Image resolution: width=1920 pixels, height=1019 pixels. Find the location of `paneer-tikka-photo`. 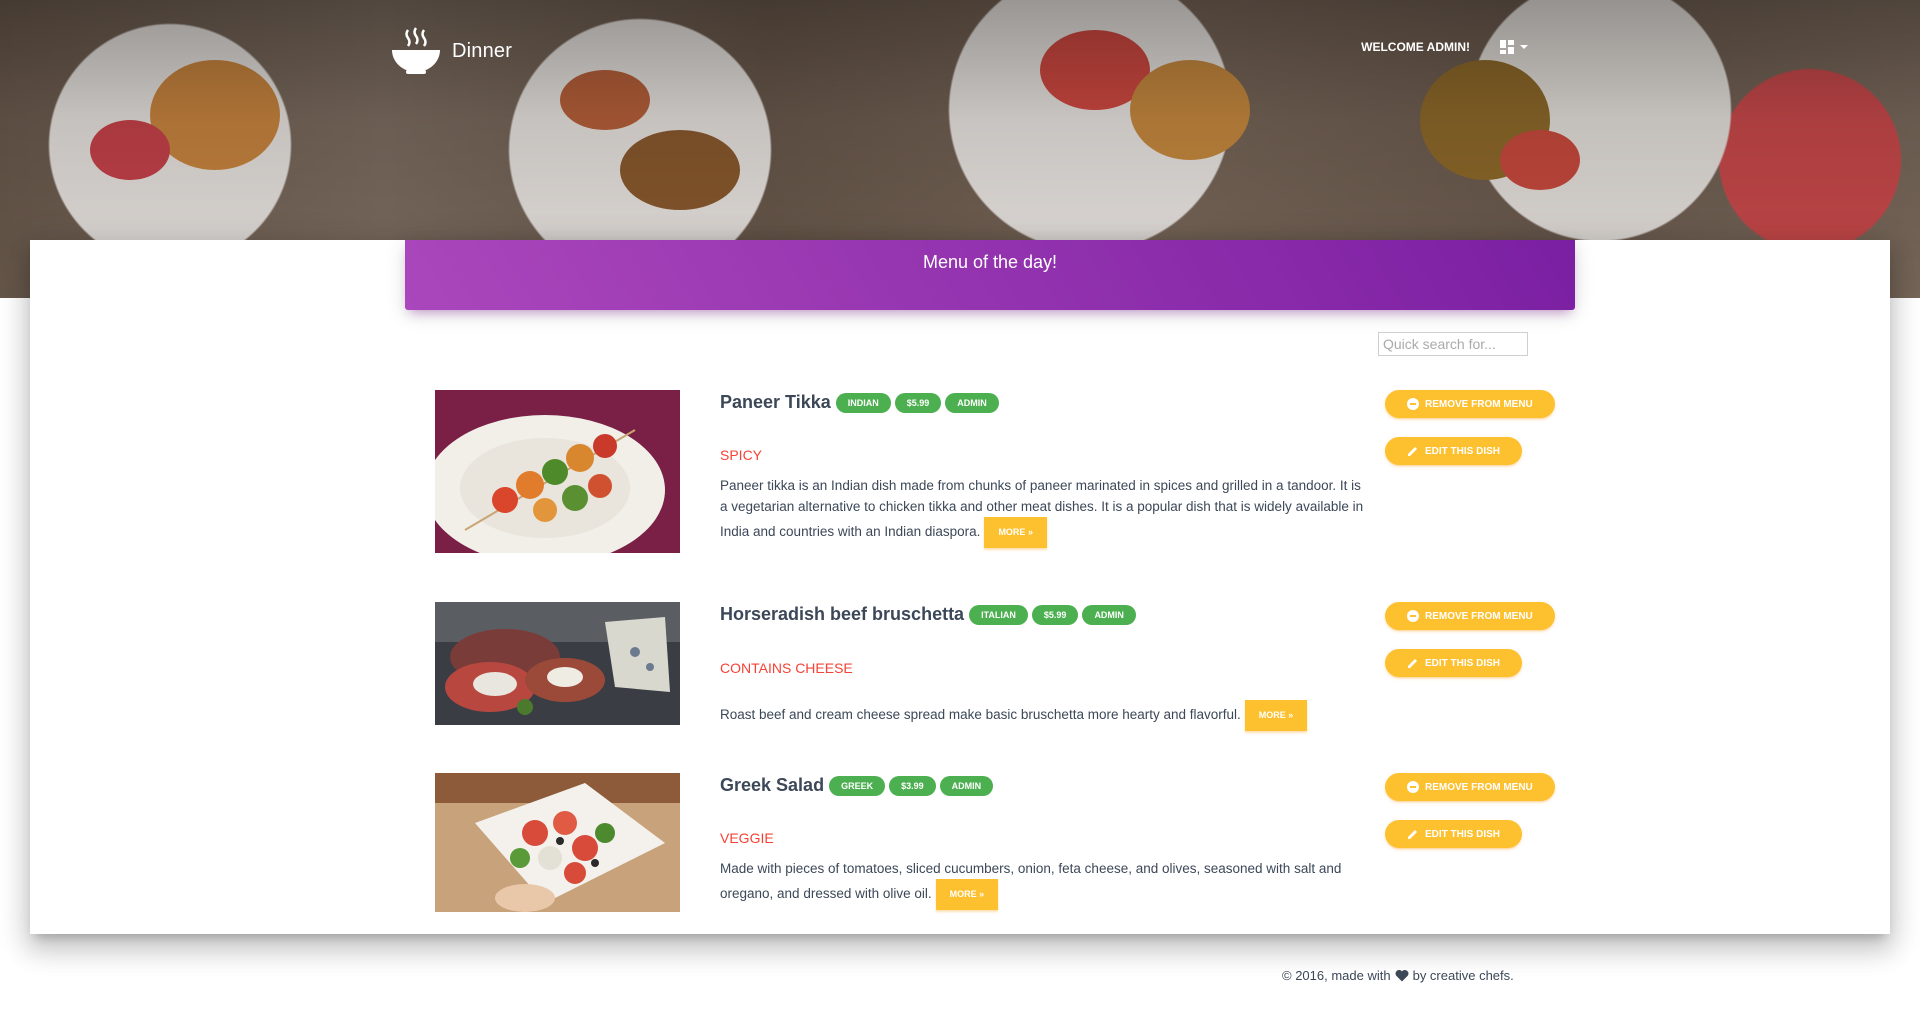

paneer-tikka-photo is located at coordinates (557, 471).